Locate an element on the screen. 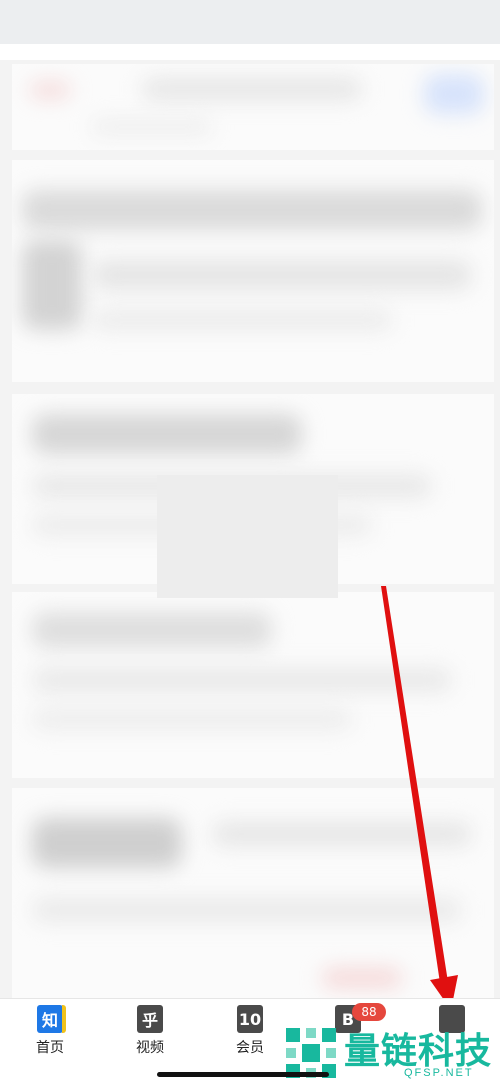 The height and width of the screenshot is (1085, 500). watermark-subtext: QFSP.NET is located at coordinates (439, 1073).